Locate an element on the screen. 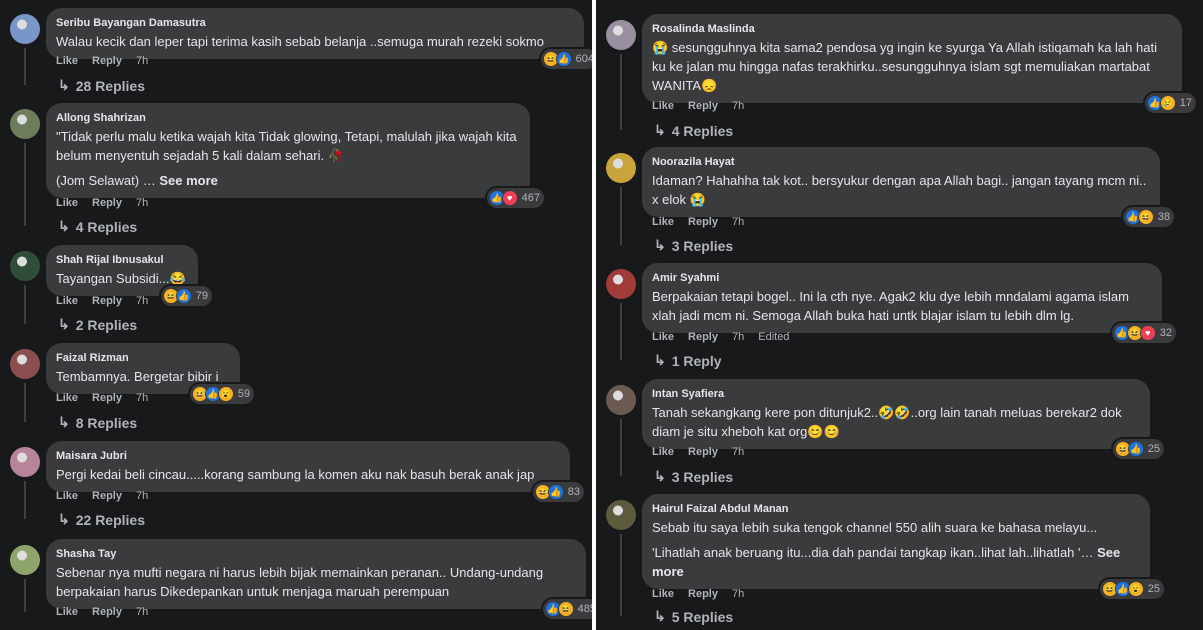 The image size is (1203, 630). reactions-summary: 😆 👍 25 is located at coordinates (1138, 449).